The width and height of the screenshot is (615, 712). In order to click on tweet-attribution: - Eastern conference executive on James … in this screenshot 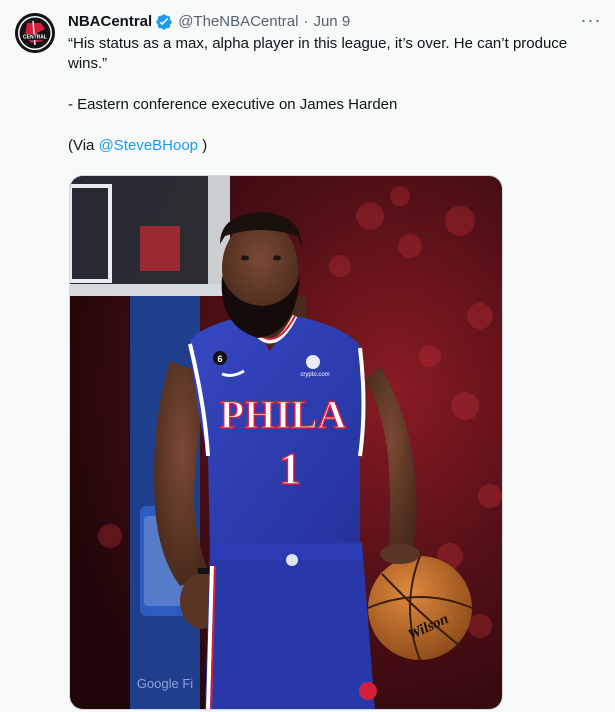, I will do `click(233, 104)`.